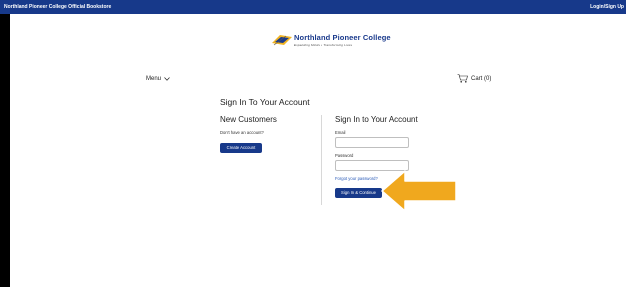  I want to click on page-title: Sign In To Your Account, so click(265, 102).